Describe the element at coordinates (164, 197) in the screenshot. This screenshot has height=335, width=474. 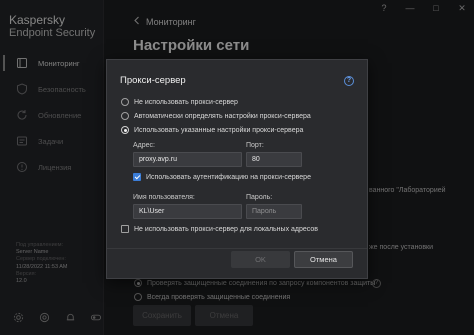
I see `username-label: Имя пользователя:` at that location.